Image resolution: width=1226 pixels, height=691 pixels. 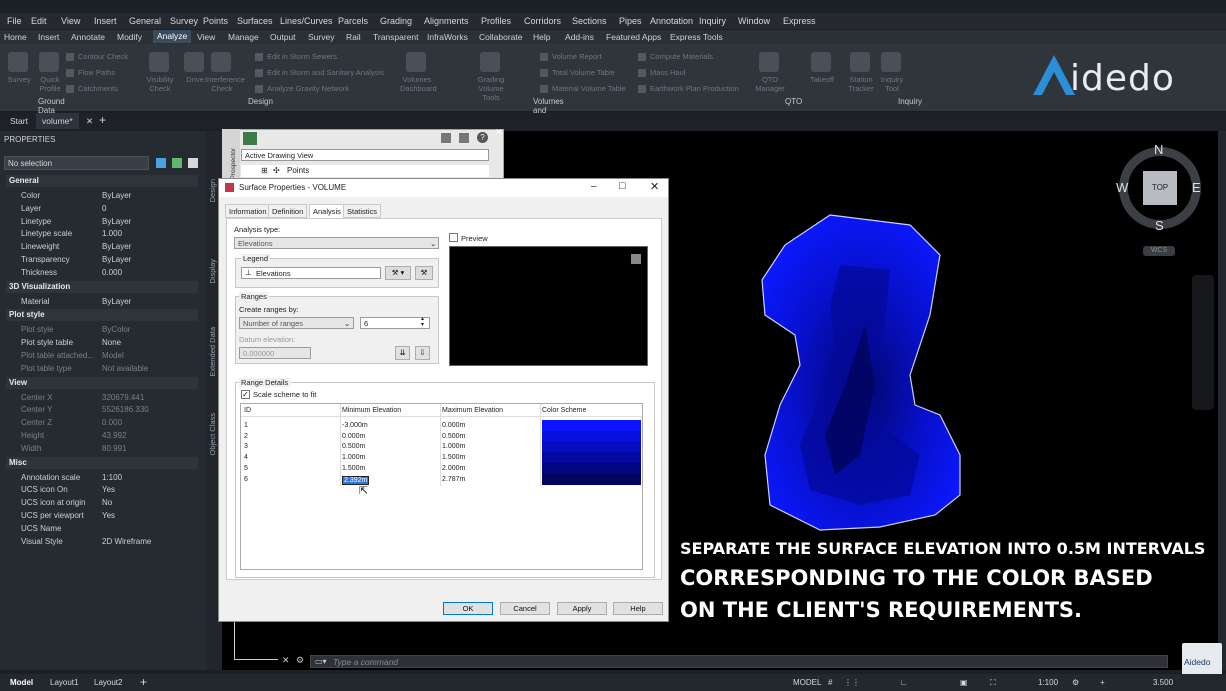 I want to click on ribbon-item-compute-materials: Compute Materials, so click(x=675, y=57).